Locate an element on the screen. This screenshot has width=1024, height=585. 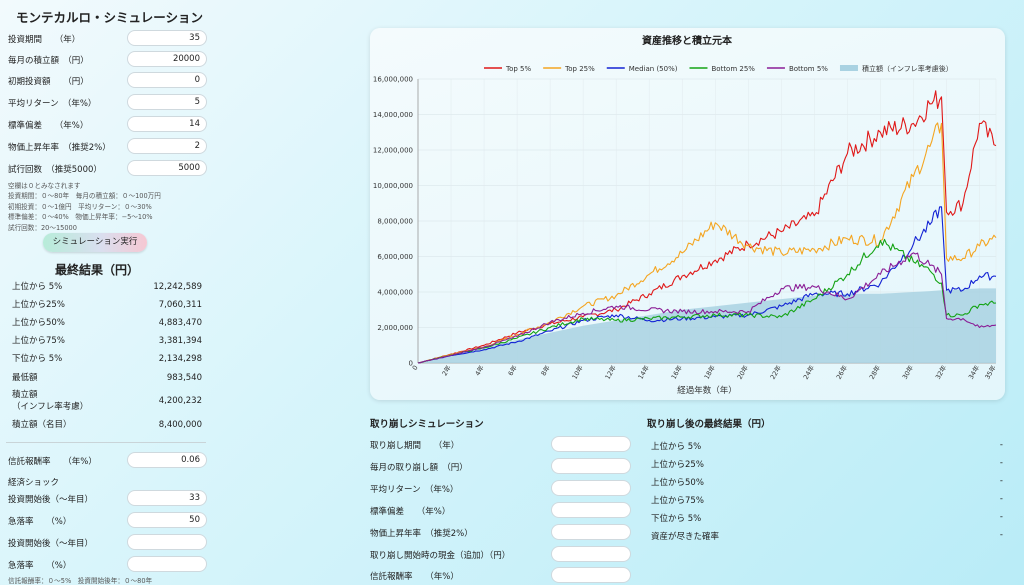
result-label: 上位から25% is located at coordinates (38, 305).